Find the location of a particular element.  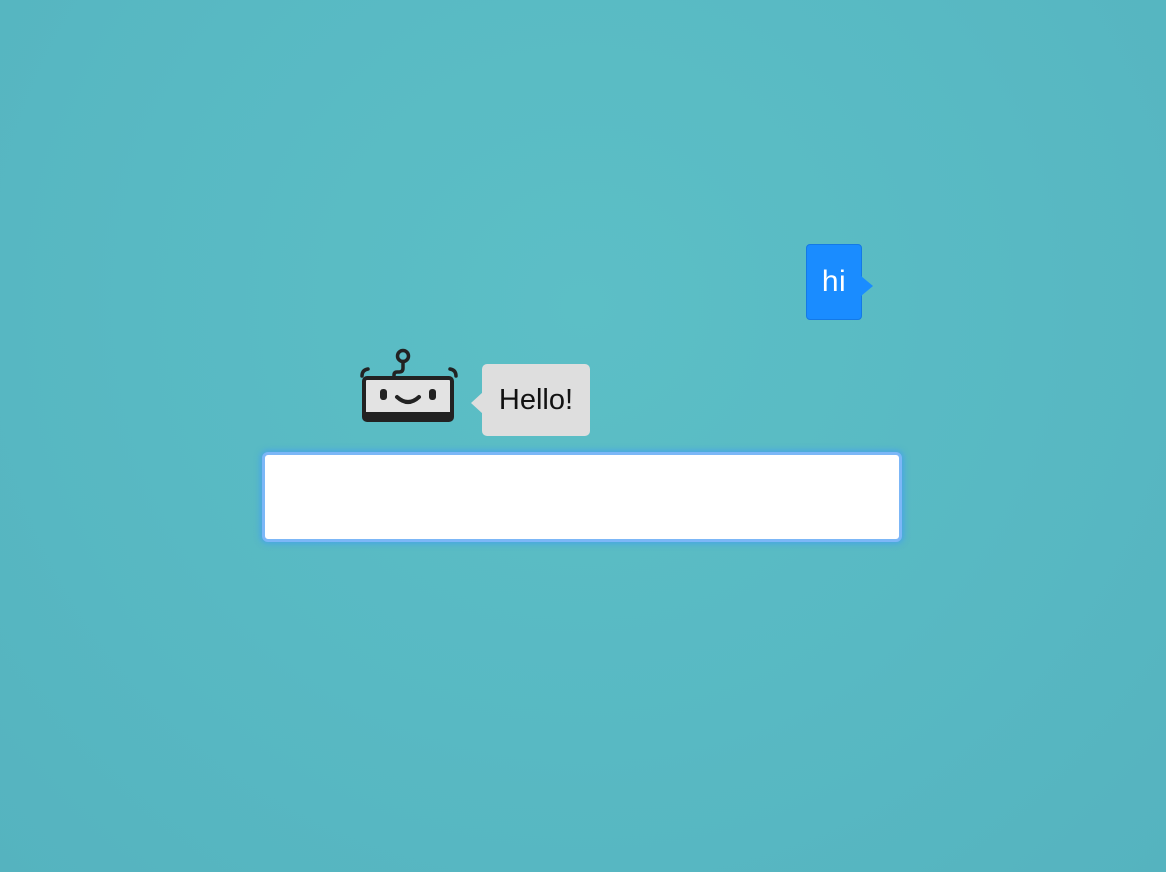

message-input is located at coordinates (582, 497).